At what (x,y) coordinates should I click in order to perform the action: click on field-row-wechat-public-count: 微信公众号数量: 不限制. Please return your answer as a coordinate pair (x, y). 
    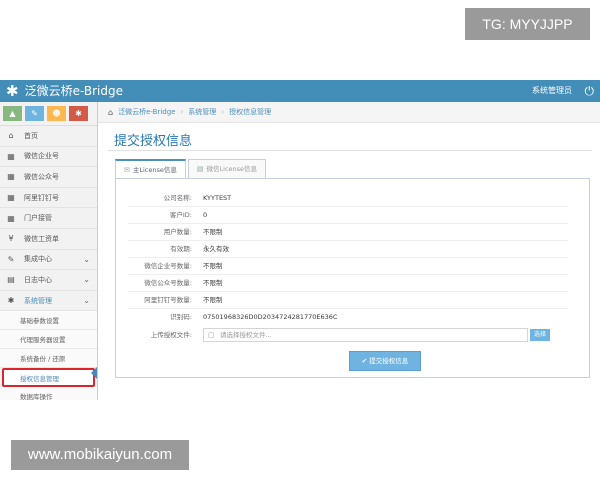
    Looking at the image, I should click on (348, 283).